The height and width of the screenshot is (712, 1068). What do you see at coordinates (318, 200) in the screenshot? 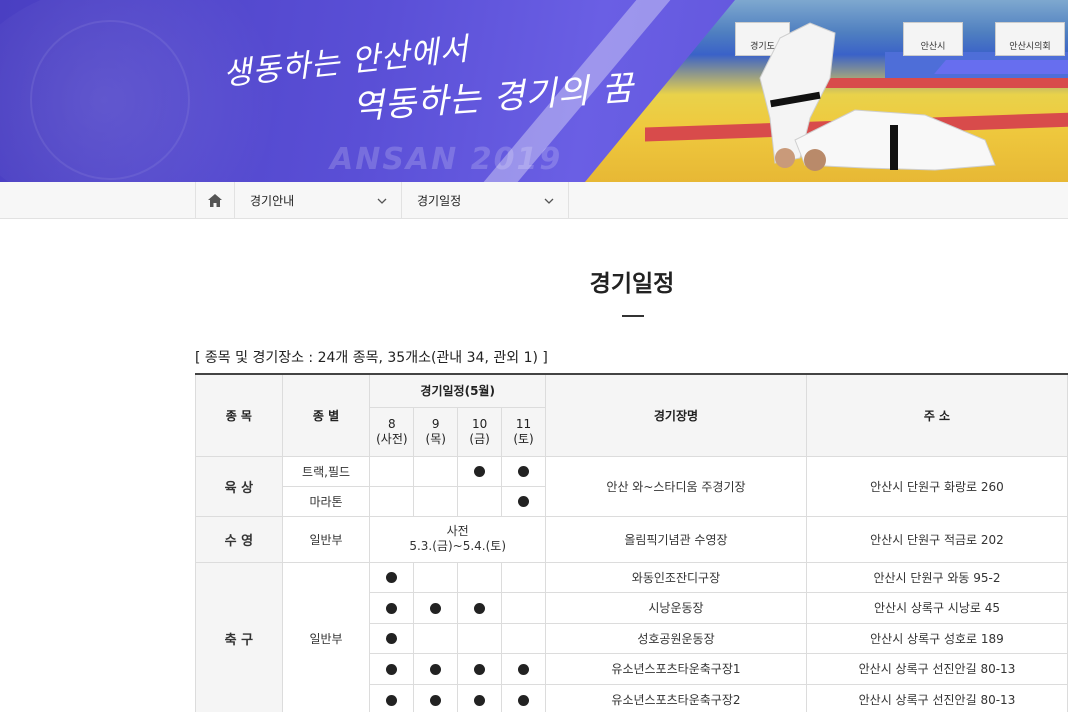
I see `nav-dropdown-competition-guide: 경기안내` at bounding box center [318, 200].